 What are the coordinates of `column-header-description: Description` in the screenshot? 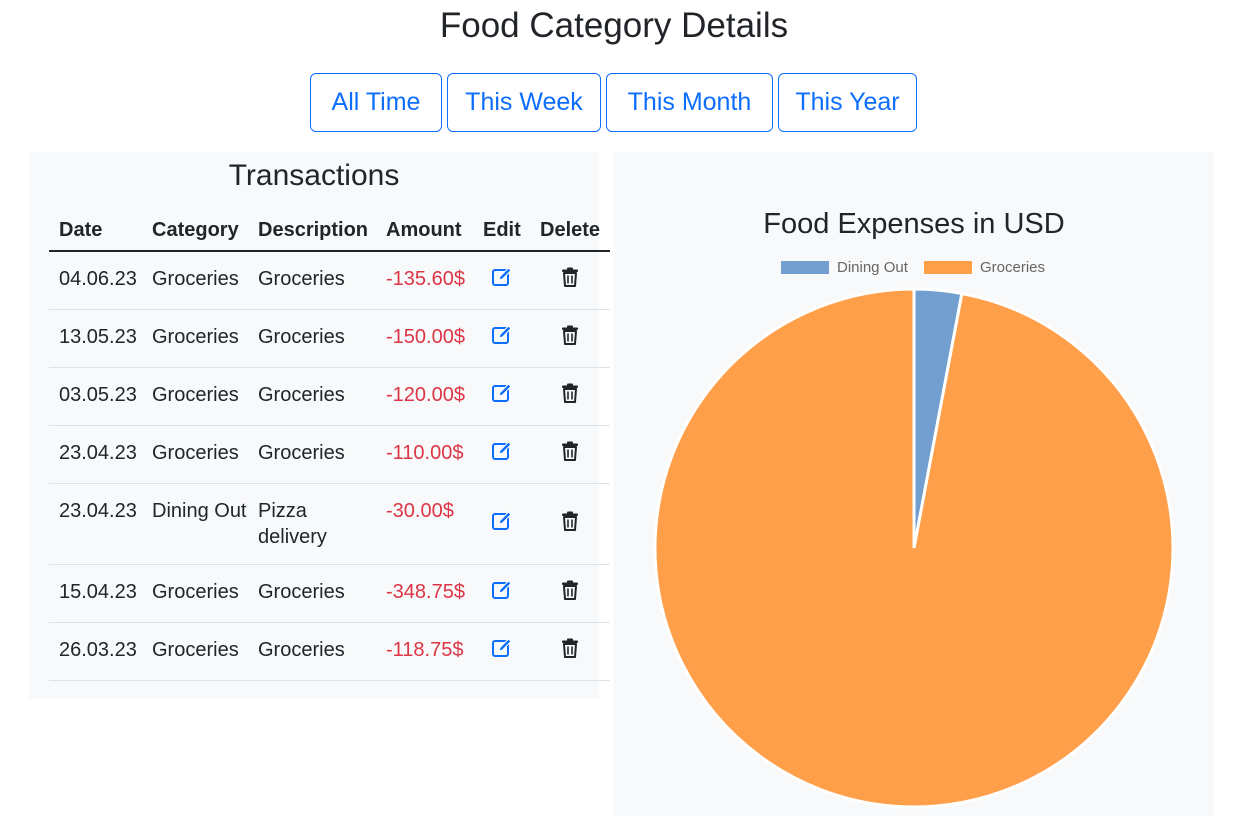 It's located at (312, 231).